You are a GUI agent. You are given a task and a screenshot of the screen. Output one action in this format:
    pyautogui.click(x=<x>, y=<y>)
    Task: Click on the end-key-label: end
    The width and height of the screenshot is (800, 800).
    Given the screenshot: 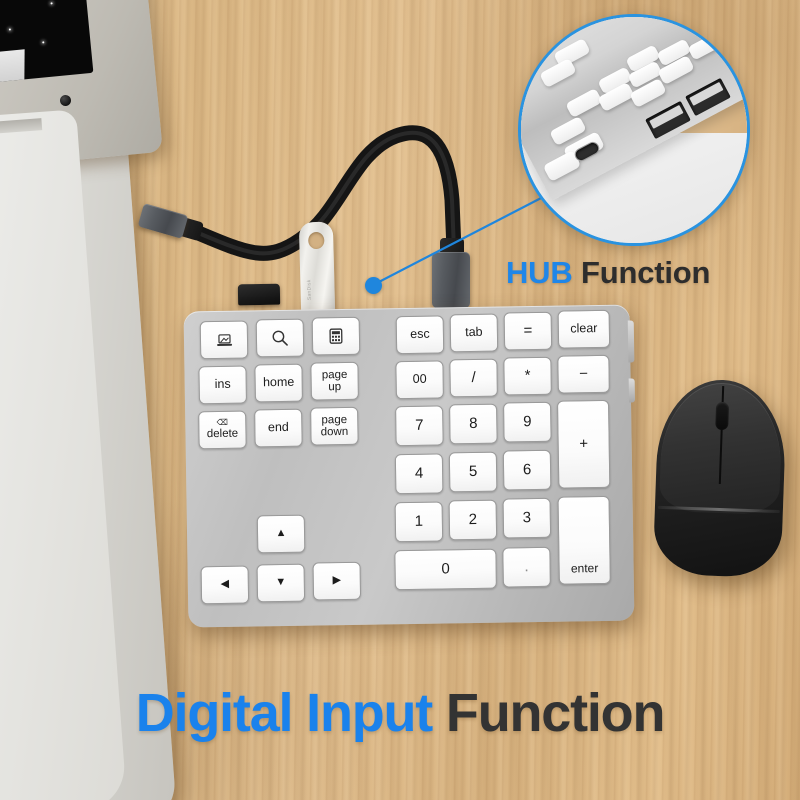 What is the action you would take?
    pyautogui.click(x=278, y=427)
    